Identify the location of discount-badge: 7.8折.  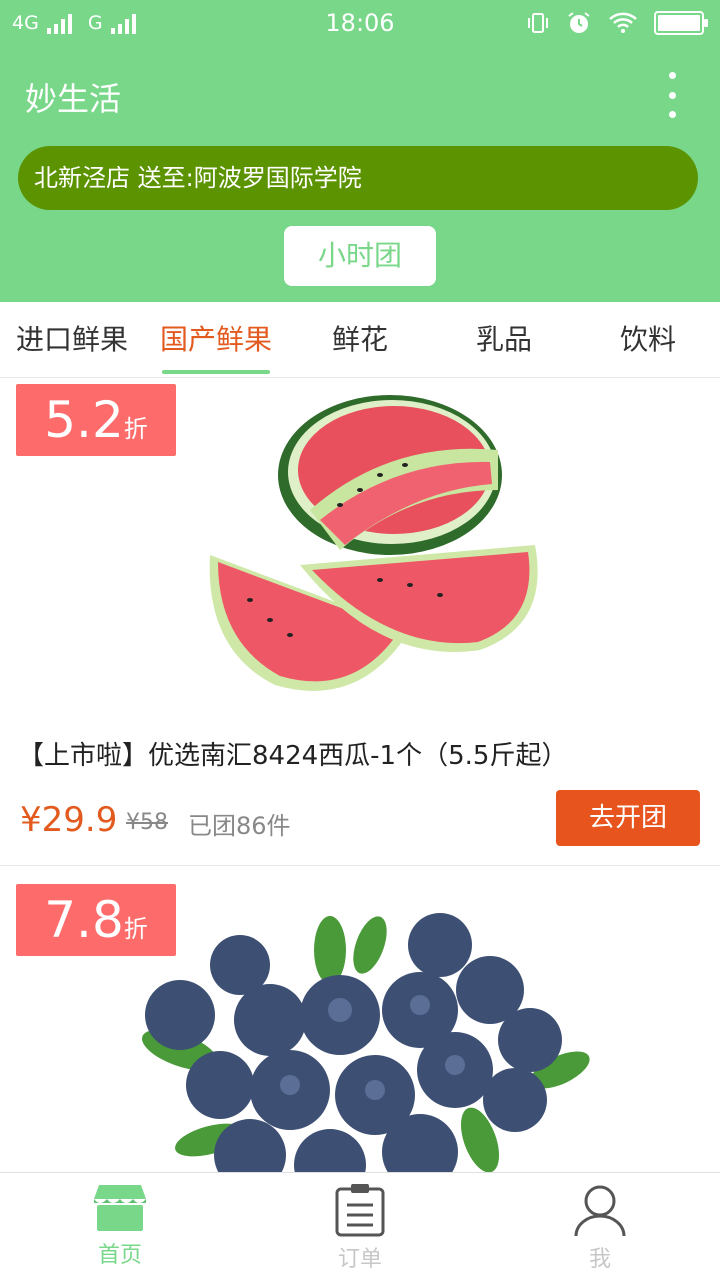
(96, 920).